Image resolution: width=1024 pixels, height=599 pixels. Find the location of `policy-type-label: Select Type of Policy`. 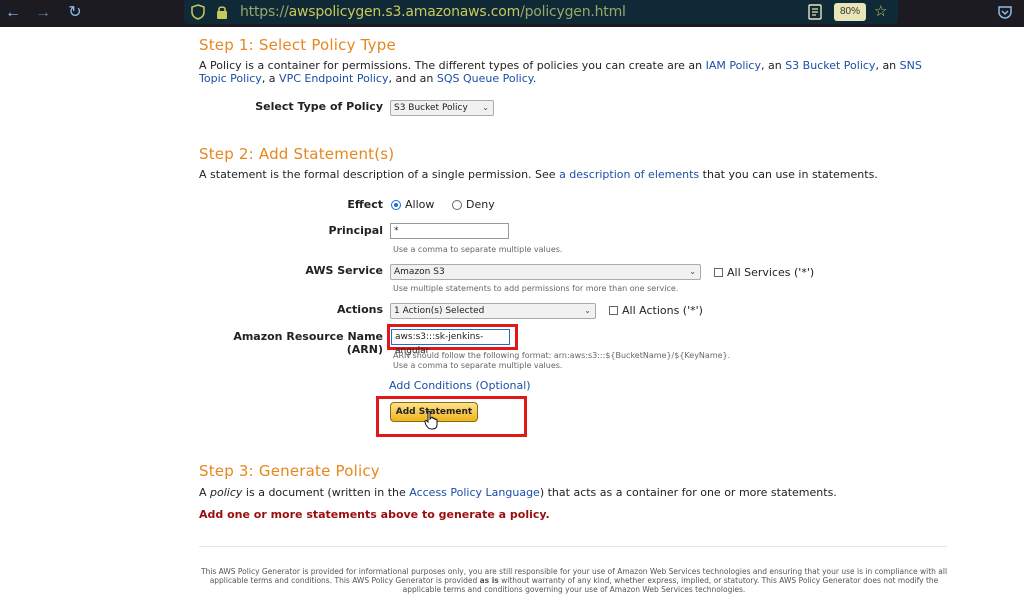

policy-type-label: Select Type of Policy is located at coordinates (319, 106).